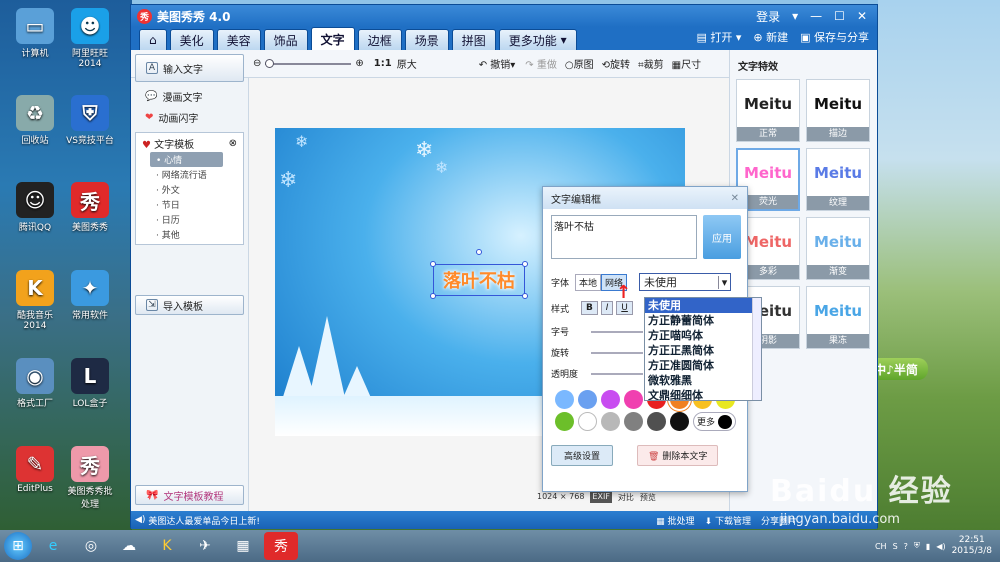  What do you see at coordinates (189, 189) in the screenshot?
I see `template-item: · 外文` at bounding box center [189, 189].